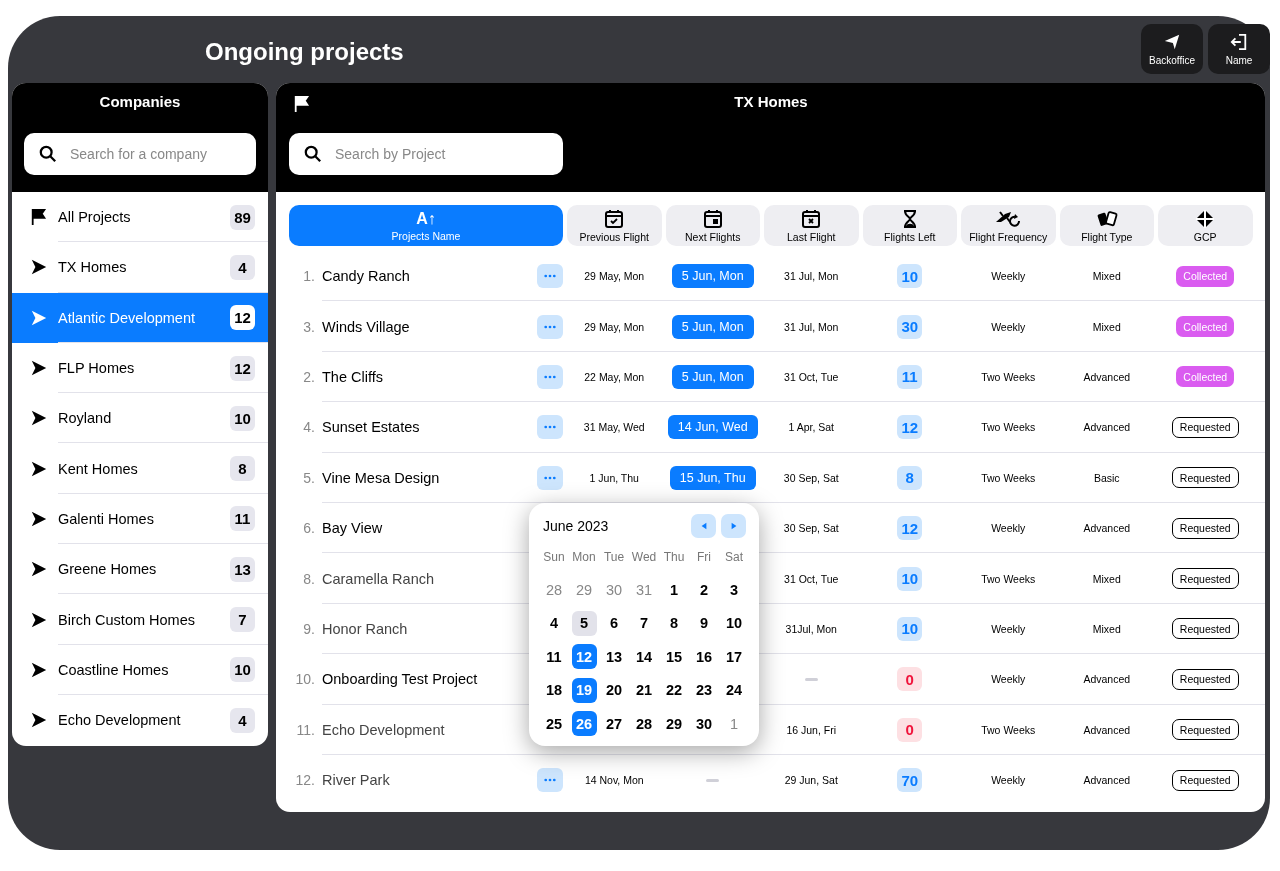 This screenshot has width=1280, height=871. I want to click on company-item: All Projects 89, so click(140, 217).